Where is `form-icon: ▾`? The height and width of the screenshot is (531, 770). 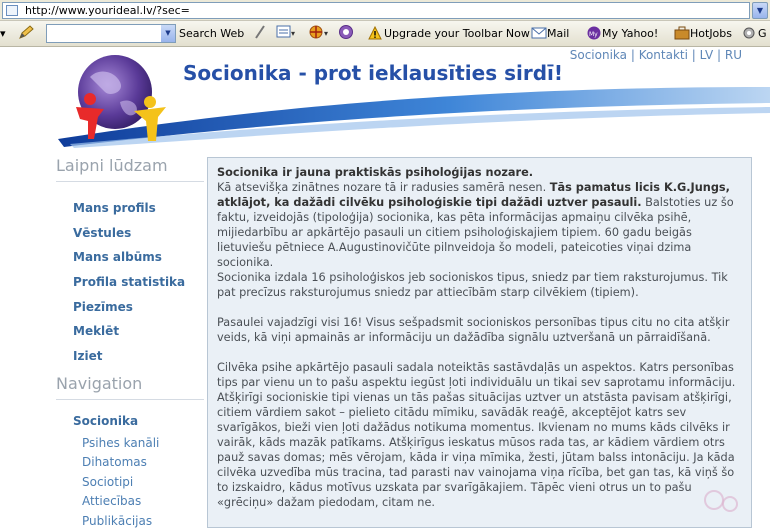 form-icon: ▾ is located at coordinates (287, 34).